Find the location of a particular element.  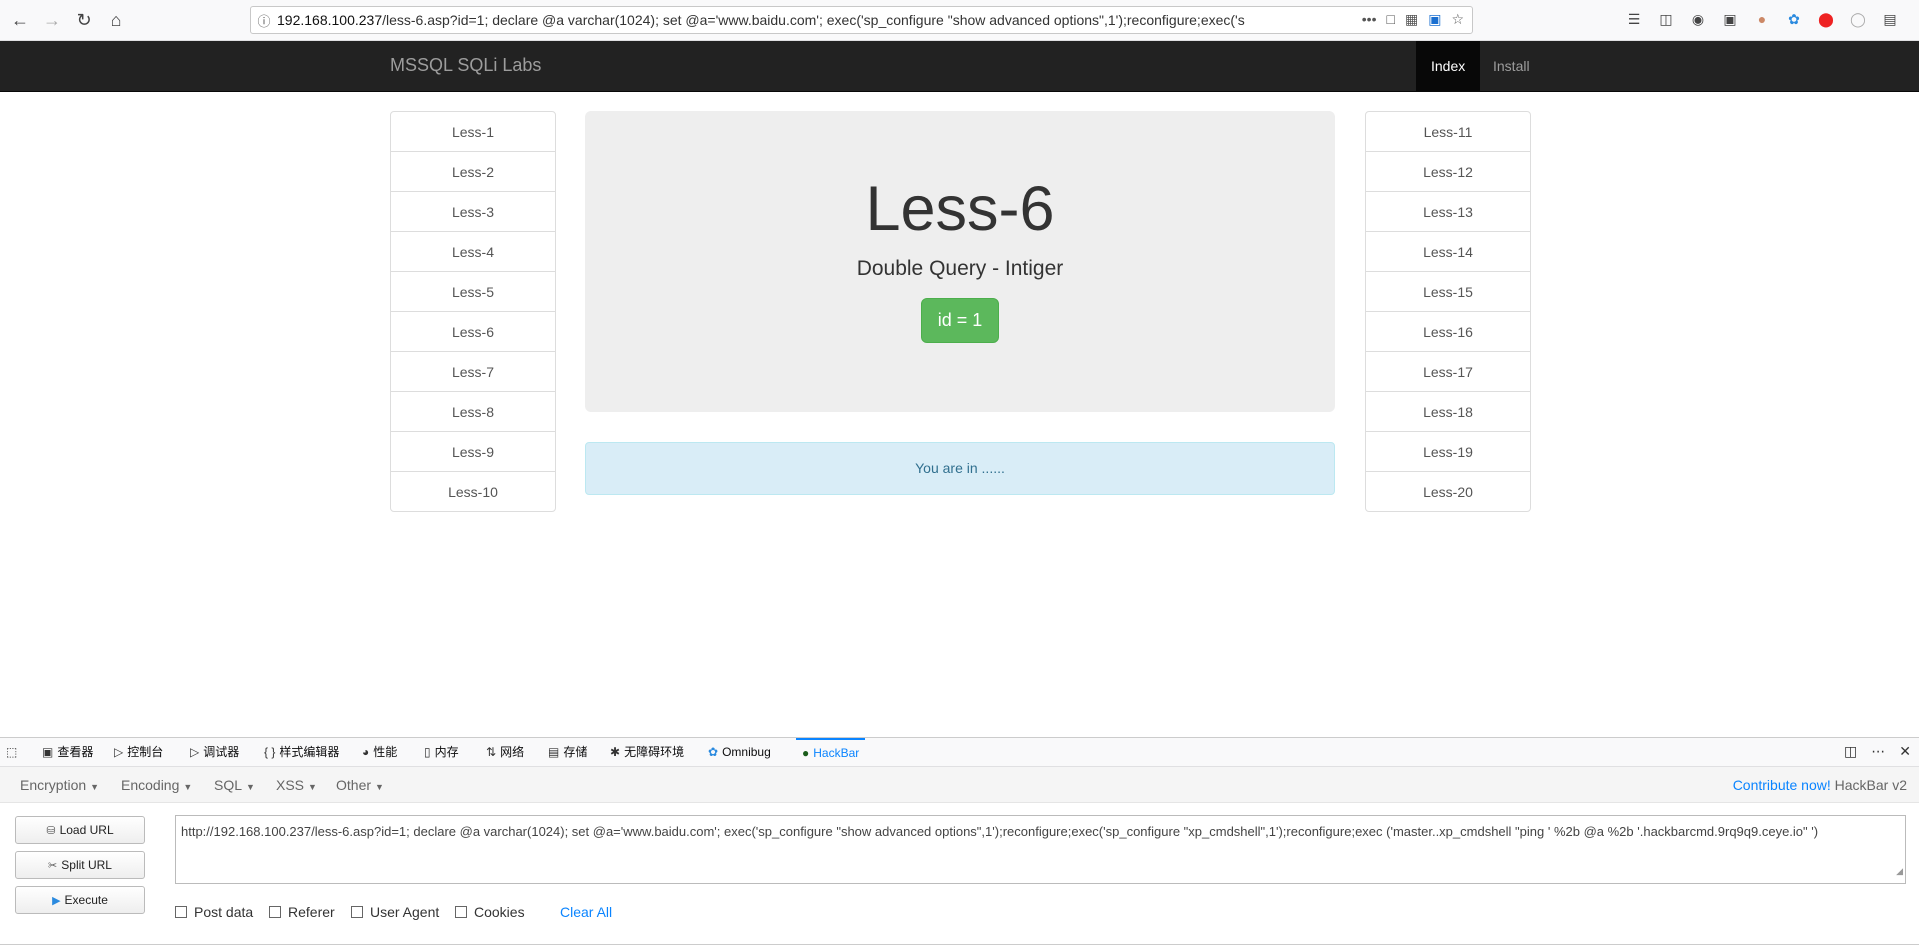

referer-checkbox: Referer is located at coordinates (302, 912).